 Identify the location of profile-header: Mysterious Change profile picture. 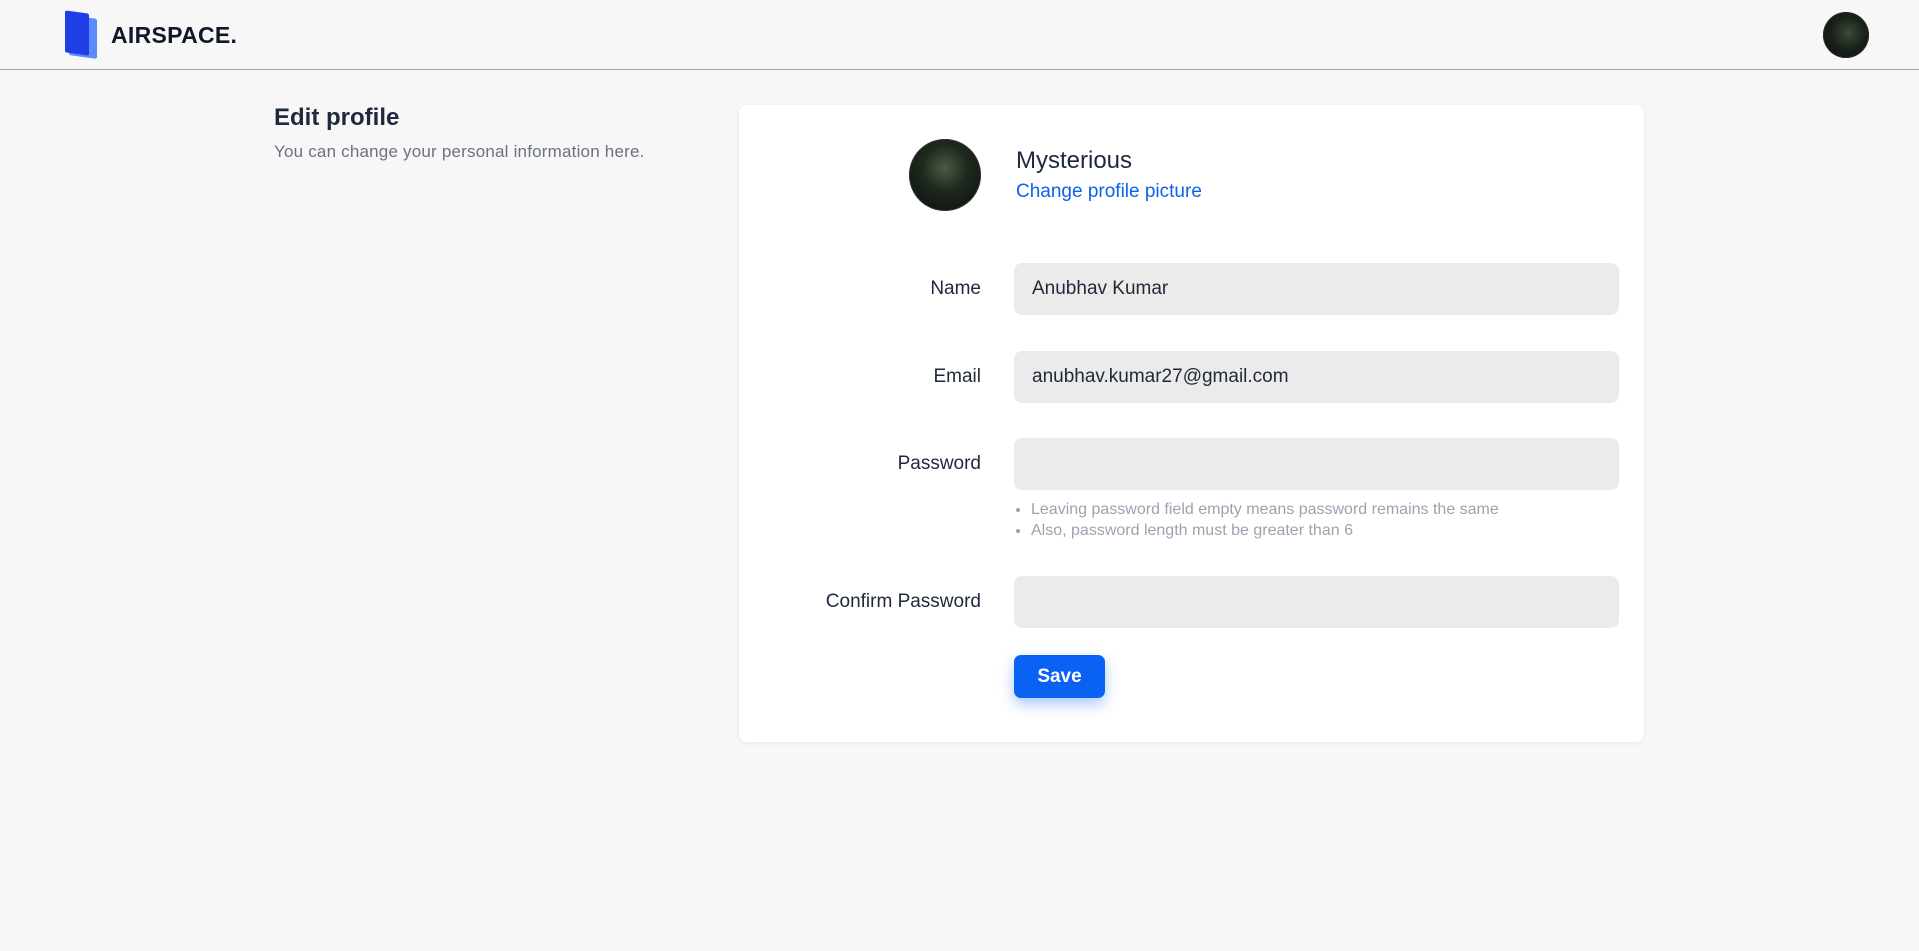
(1055, 175).